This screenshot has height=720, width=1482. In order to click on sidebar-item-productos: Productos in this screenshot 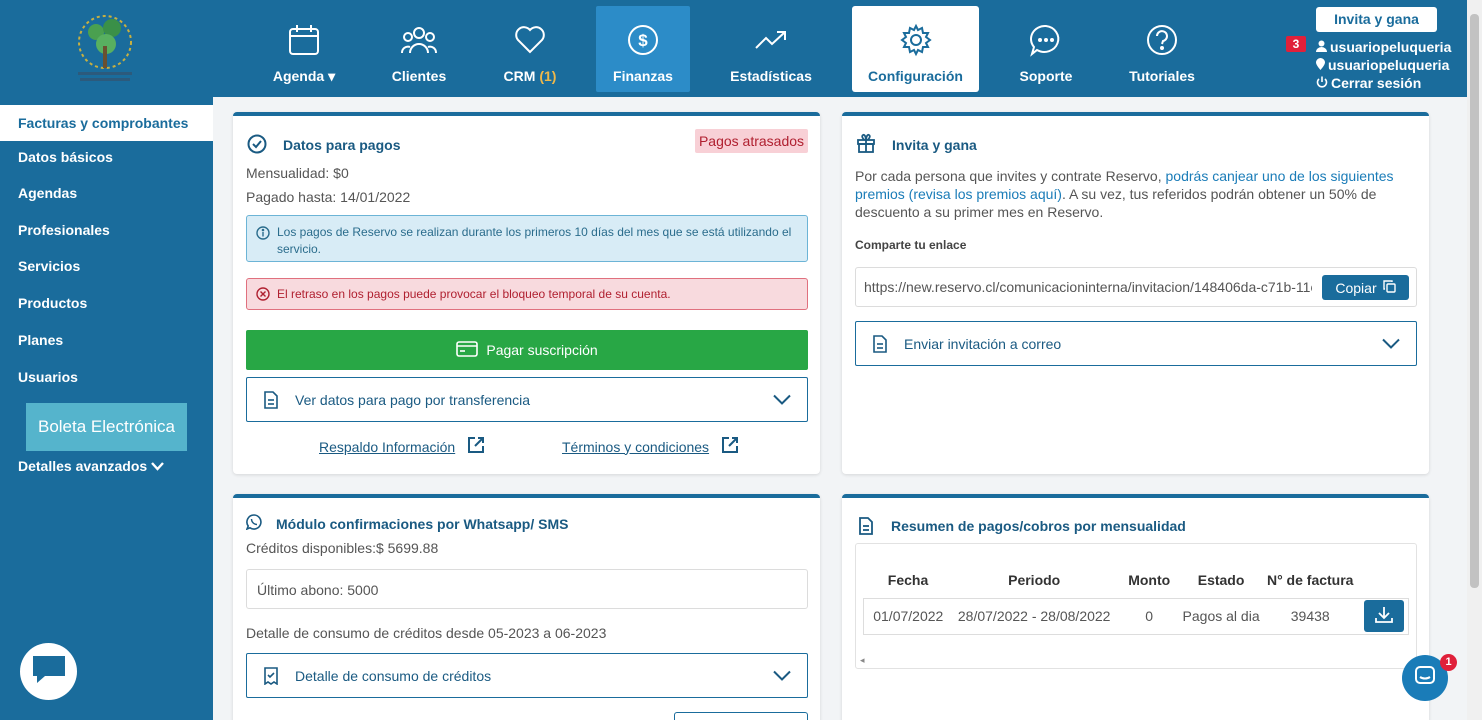, I will do `click(106, 303)`.